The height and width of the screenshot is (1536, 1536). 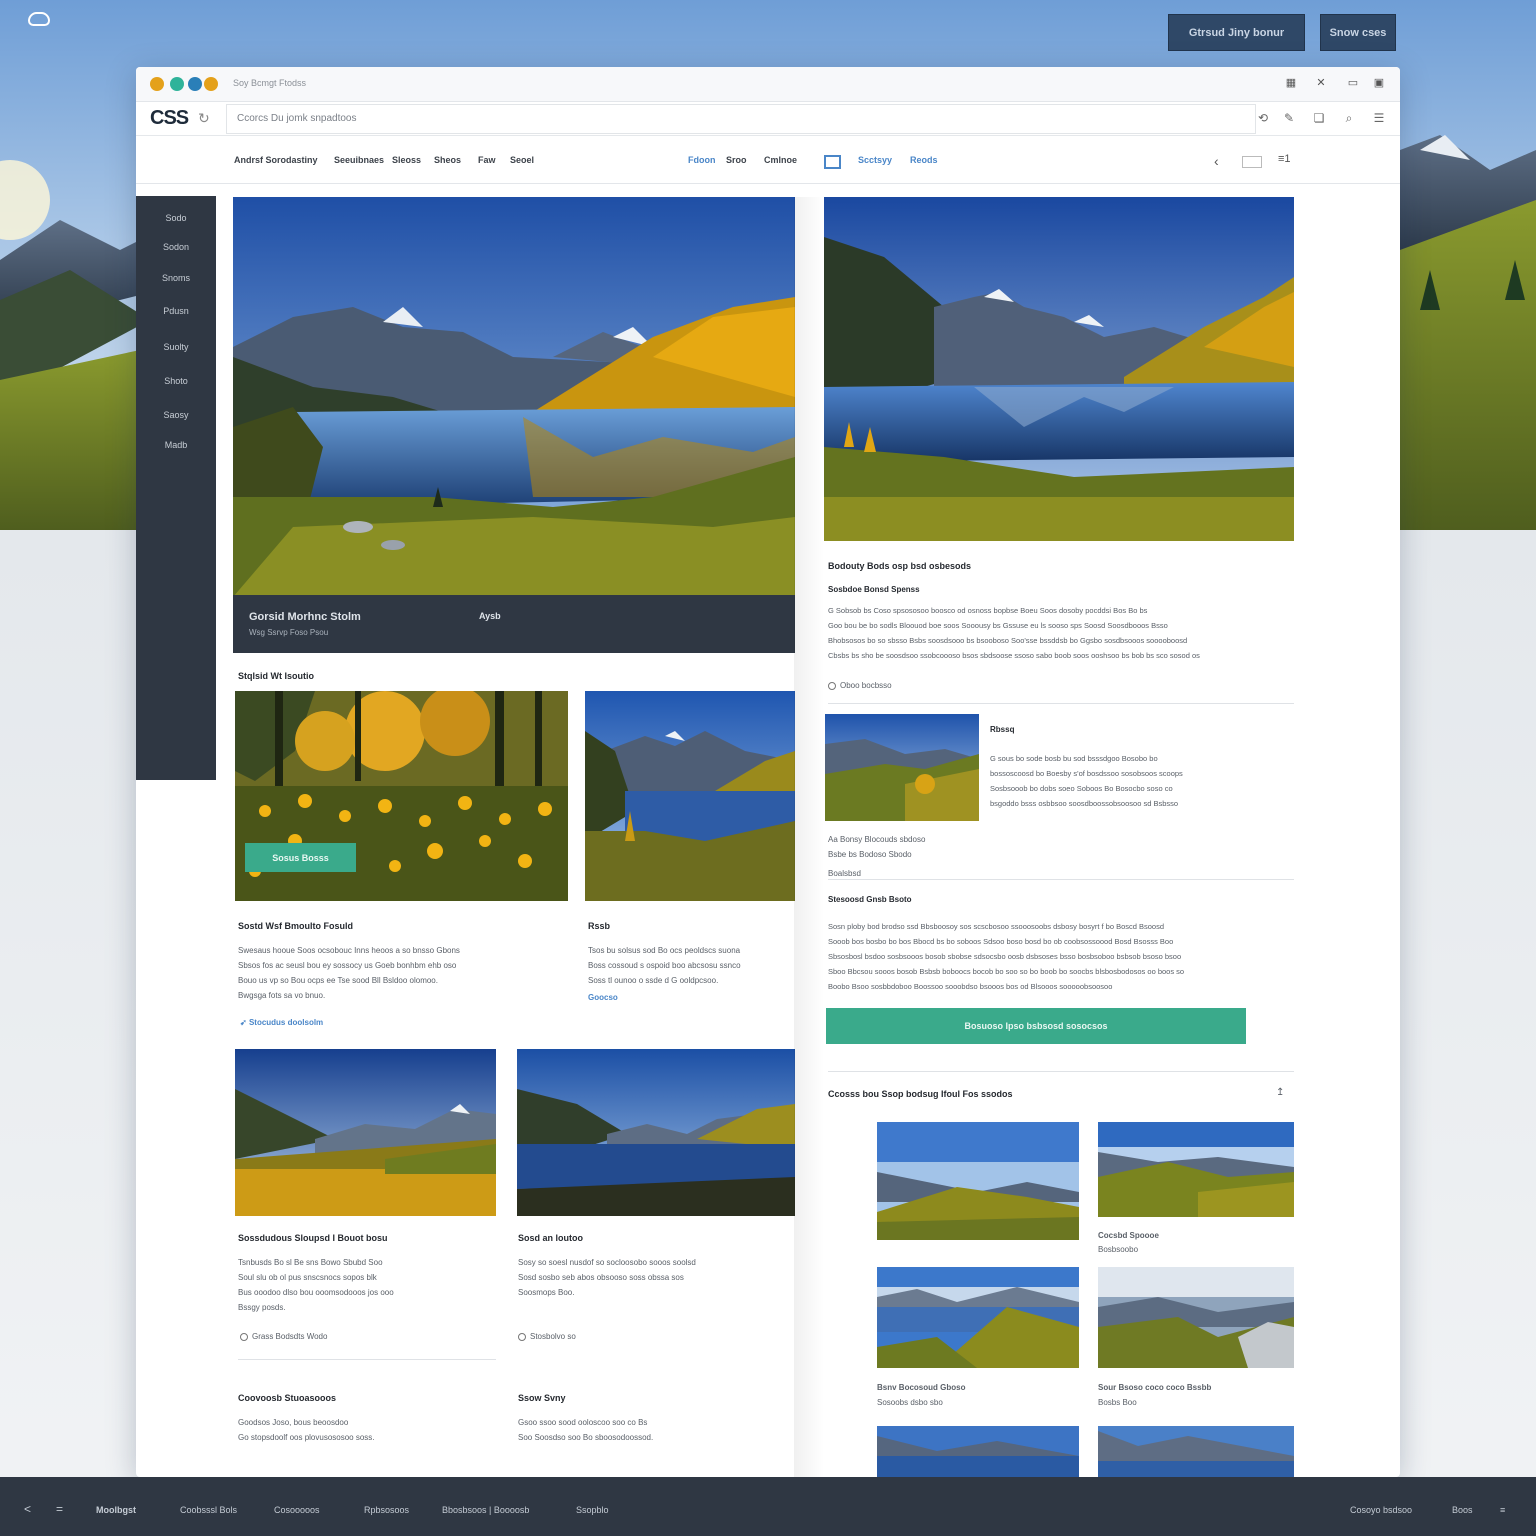 What do you see at coordinates (176, 381) in the screenshot?
I see `sidebar-item-5: Shoto` at bounding box center [176, 381].